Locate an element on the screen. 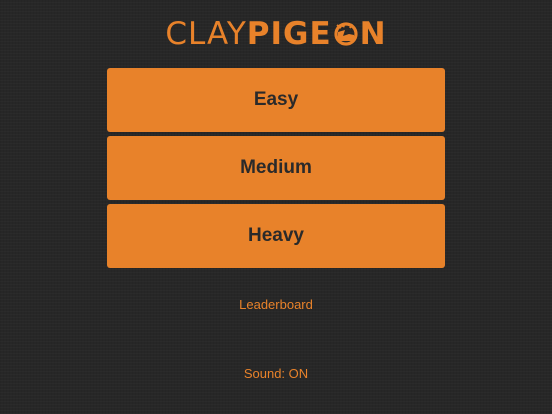  leaderboard-link: Leaderboard is located at coordinates (276, 304).